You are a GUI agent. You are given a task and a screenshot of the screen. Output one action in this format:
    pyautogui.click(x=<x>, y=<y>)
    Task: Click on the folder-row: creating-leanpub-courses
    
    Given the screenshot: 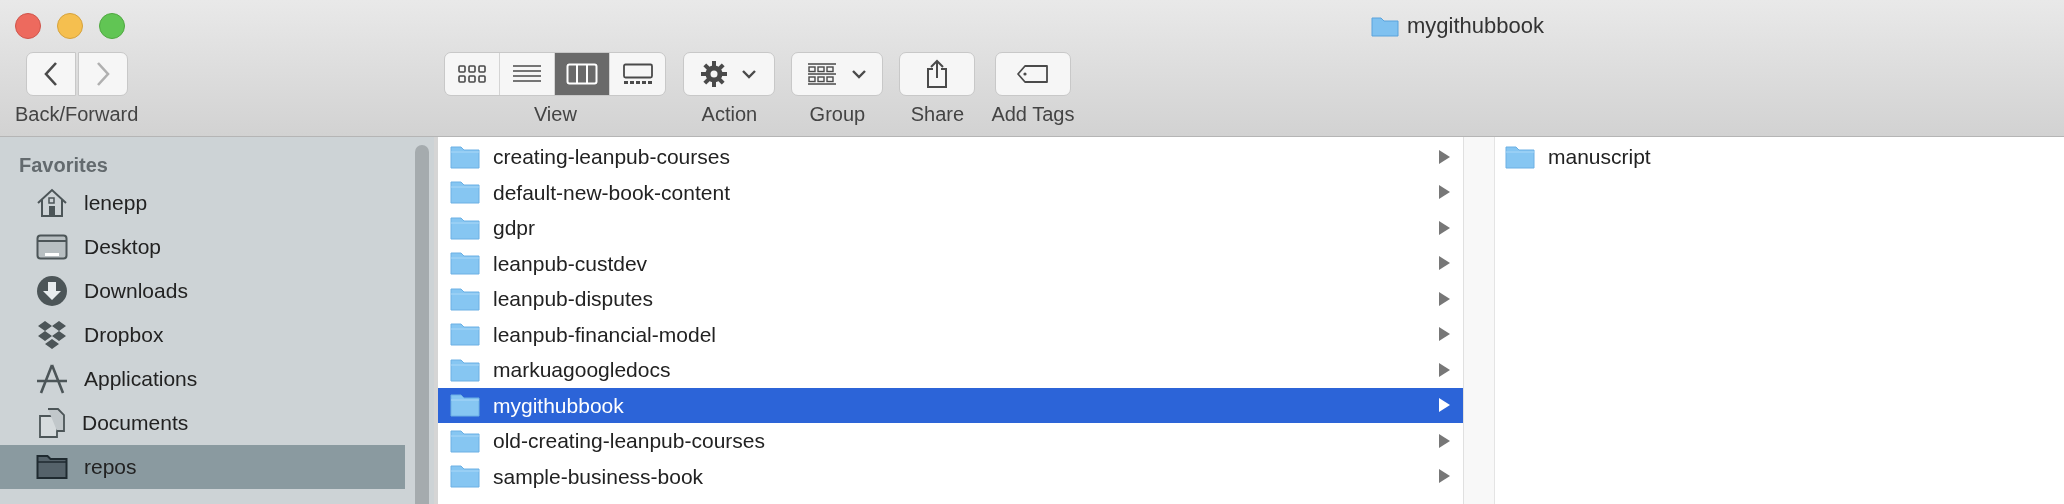 What is the action you would take?
    pyautogui.click(x=950, y=157)
    